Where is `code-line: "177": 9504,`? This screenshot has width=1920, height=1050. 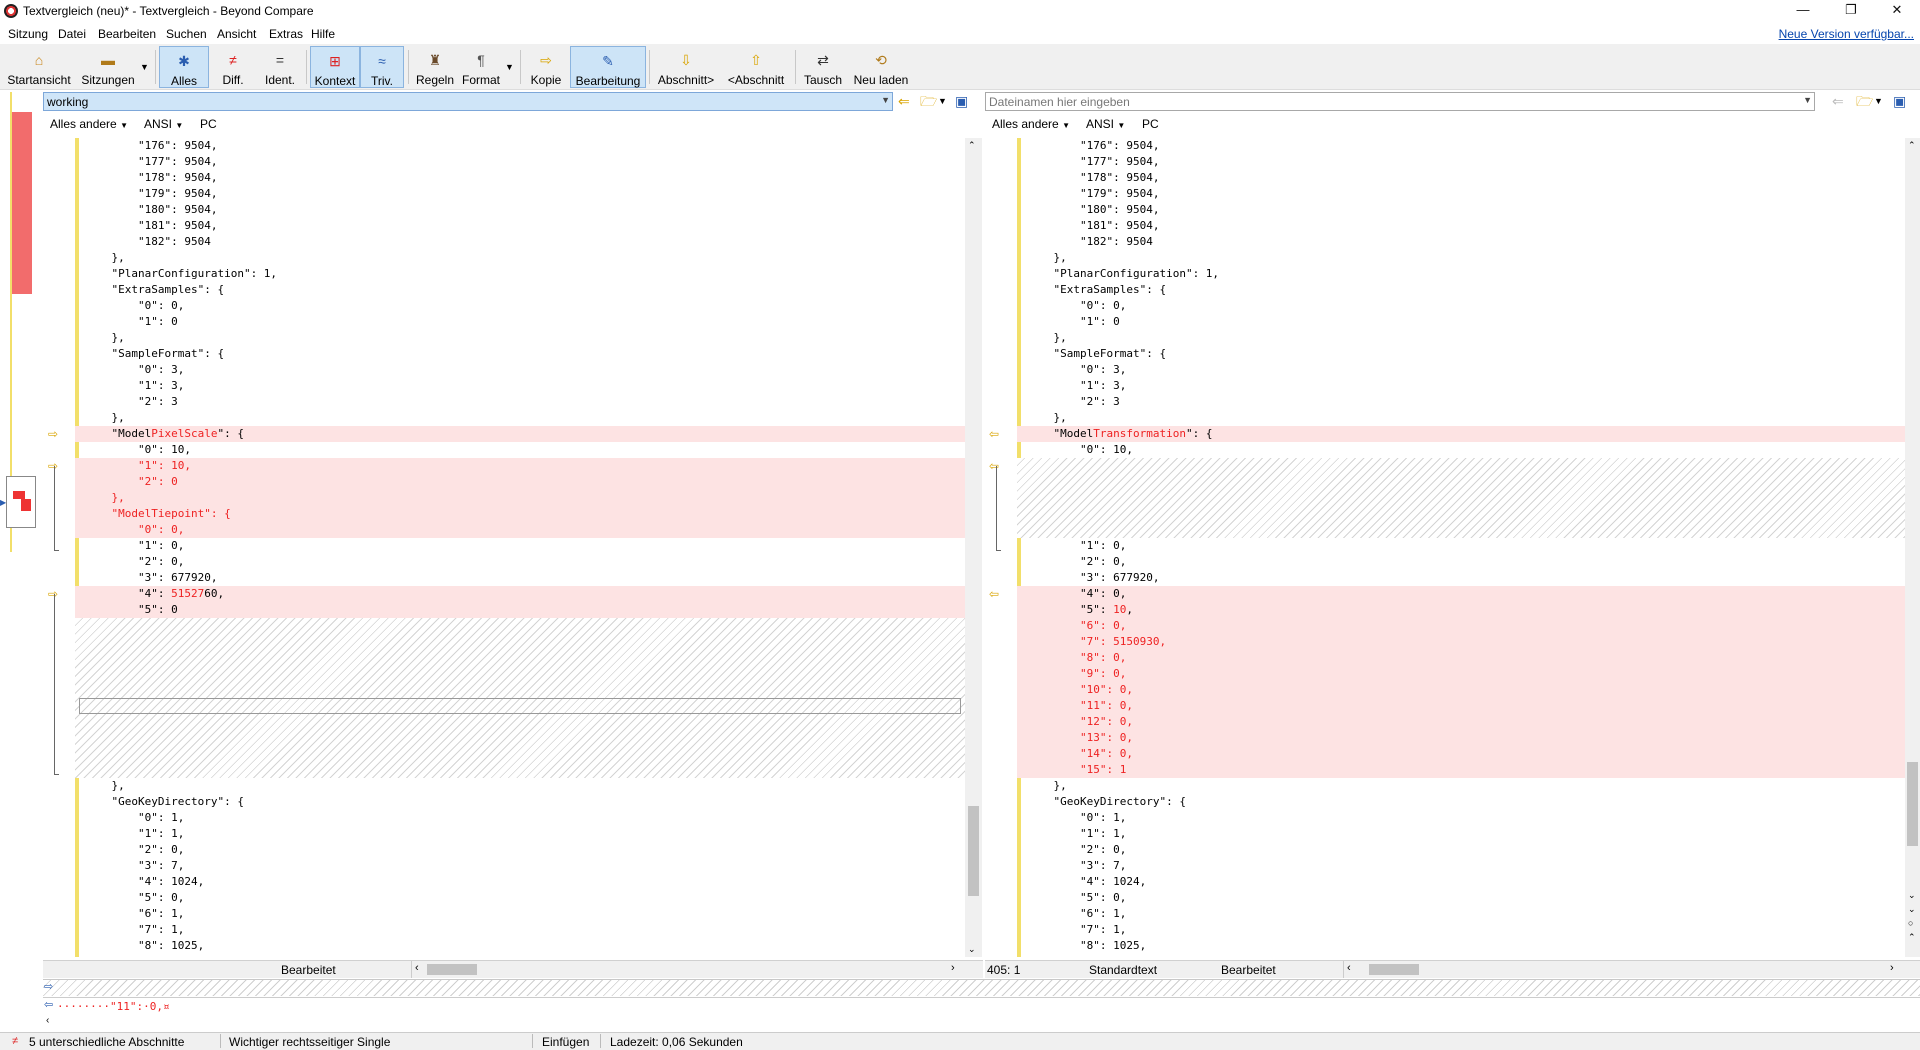
code-line: "177": 9504, is located at coordinates (1461, 162).